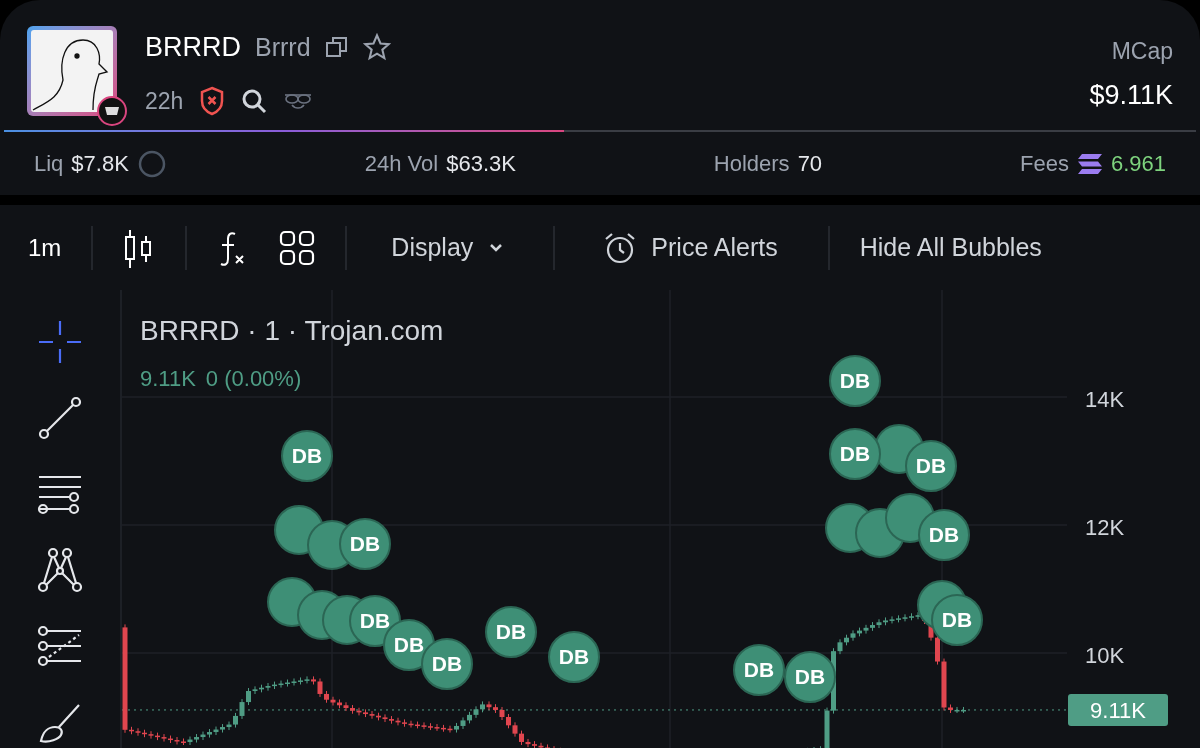 Image resolution: width=1200 pixels, height=748 pixels. Describe the element at coordinates (193, 47) in the screenshot. I see `token-symbol: BRRRD` at that location.